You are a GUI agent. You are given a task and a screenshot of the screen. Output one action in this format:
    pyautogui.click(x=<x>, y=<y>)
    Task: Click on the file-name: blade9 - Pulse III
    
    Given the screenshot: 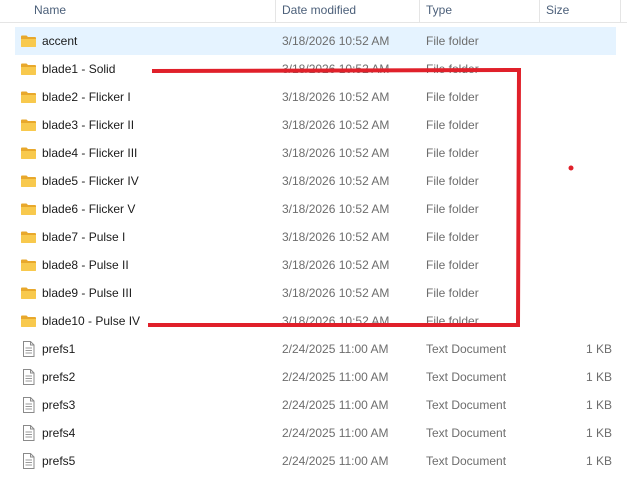 What is the action you would take?
    pyautogui.click(x=87, y=293)
    